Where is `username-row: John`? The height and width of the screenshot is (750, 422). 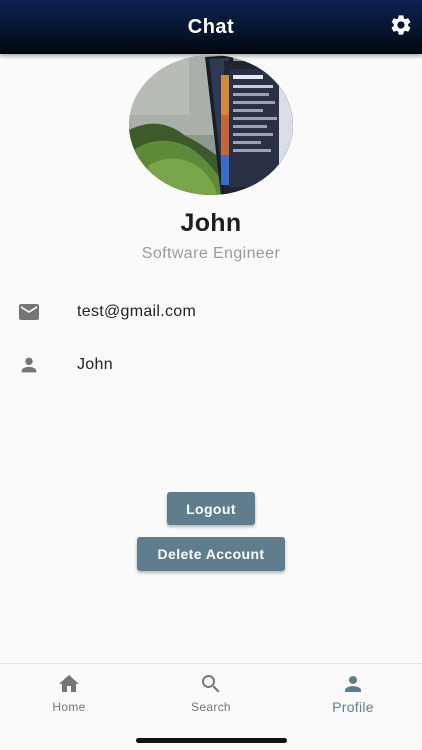
username-row: John is located at coordinates (211, 365).